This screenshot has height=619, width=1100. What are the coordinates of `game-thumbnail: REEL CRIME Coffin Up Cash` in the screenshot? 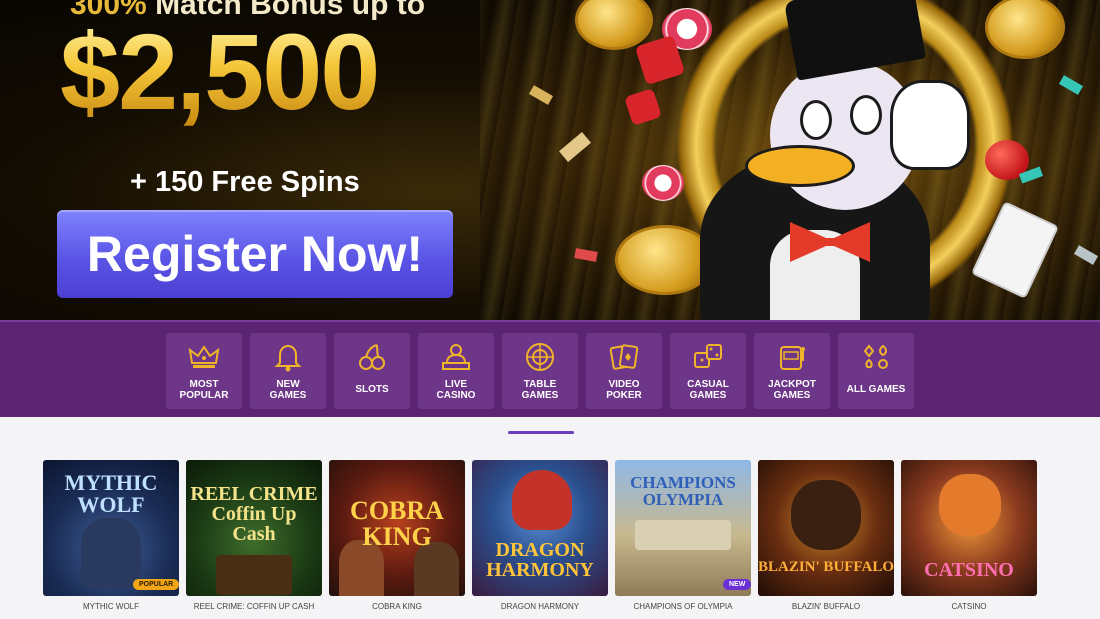 It's located at (254, 528).